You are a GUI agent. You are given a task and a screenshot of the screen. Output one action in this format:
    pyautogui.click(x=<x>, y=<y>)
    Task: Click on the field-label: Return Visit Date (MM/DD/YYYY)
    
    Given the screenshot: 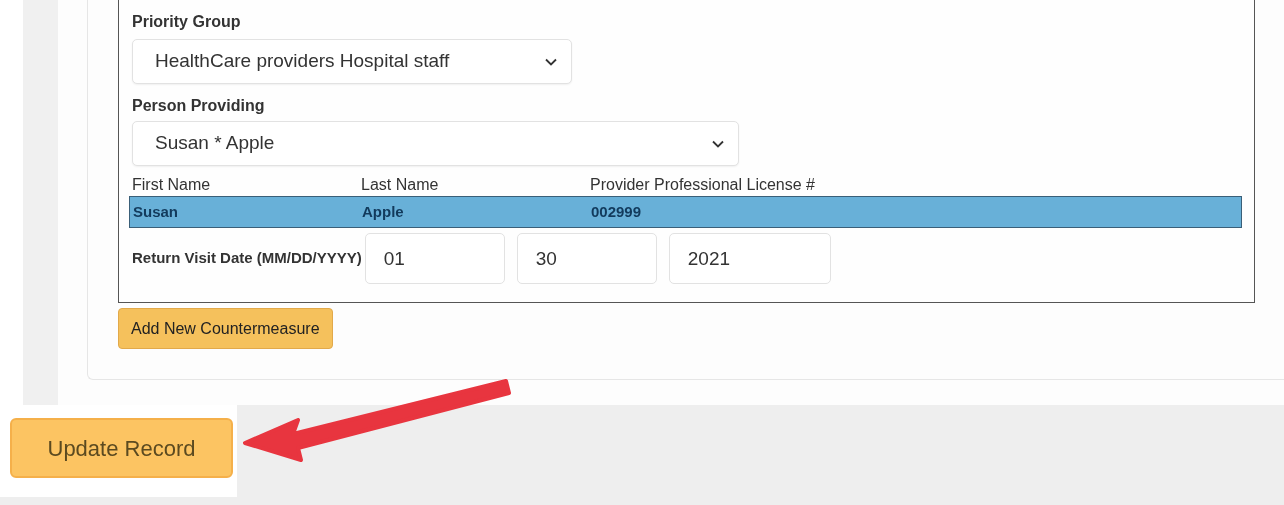 What is the action you would take?
    pyautogui.click(x=247, y=258)
    